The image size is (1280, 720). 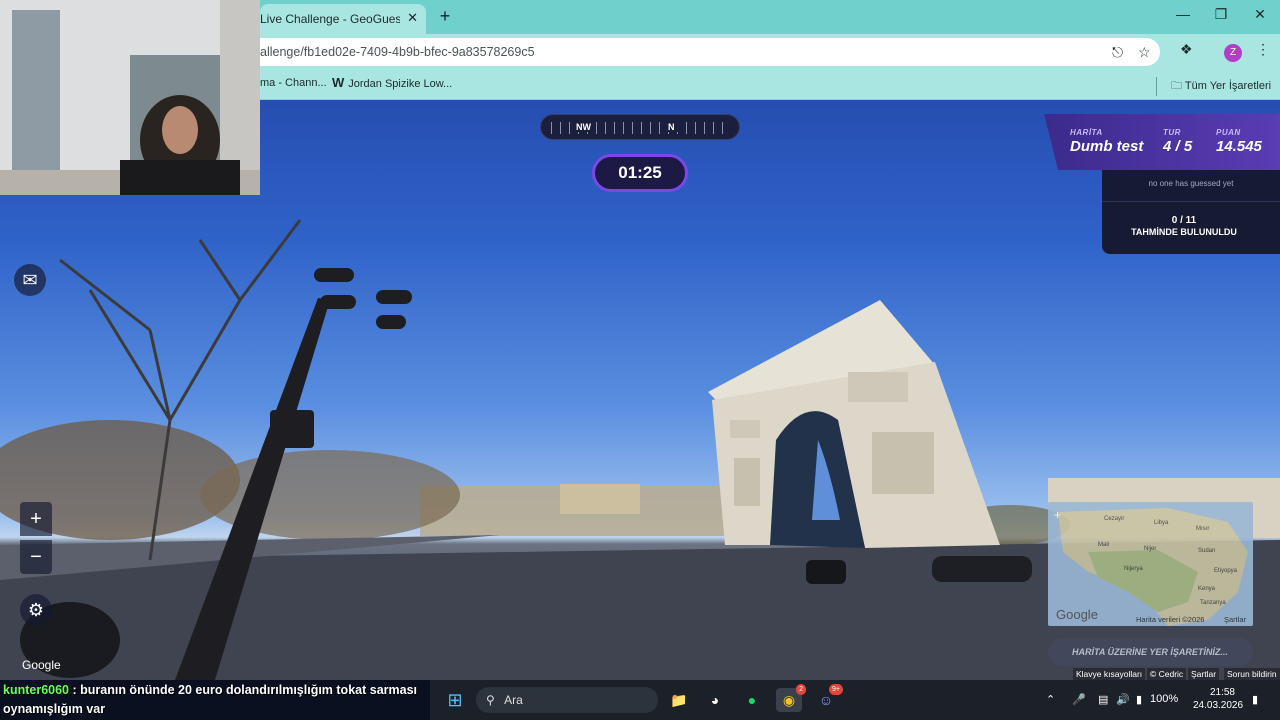 What do you see at coordinates (490, 700) in the screenshot?
I see `search-icon: ⚲` at bounding box center [490, 700].